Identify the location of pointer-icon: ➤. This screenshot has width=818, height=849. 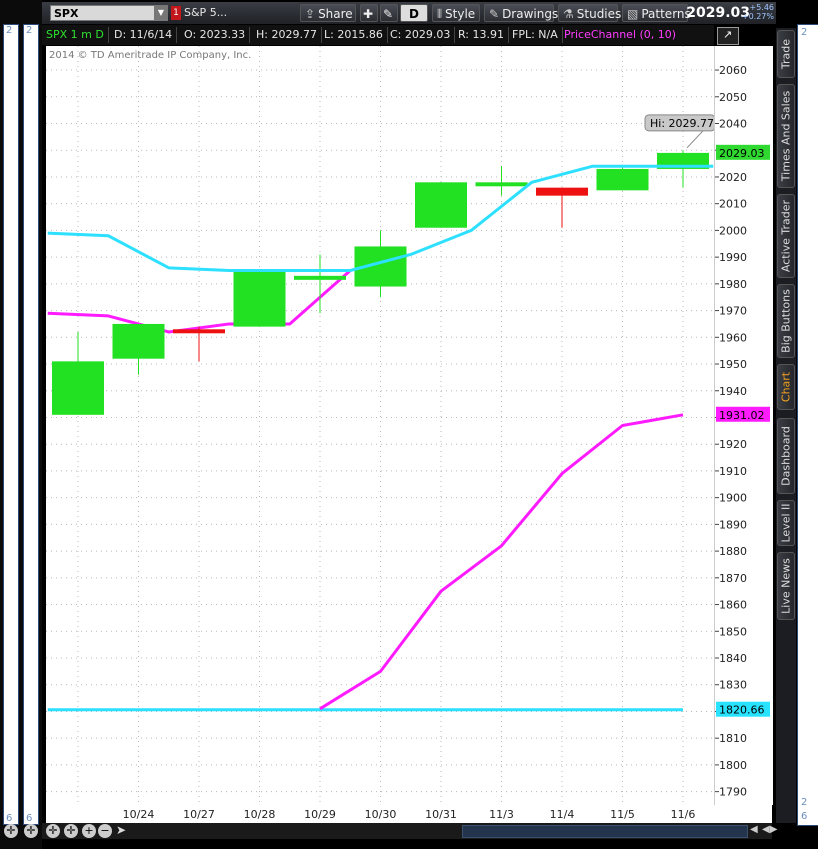
(121, 830).